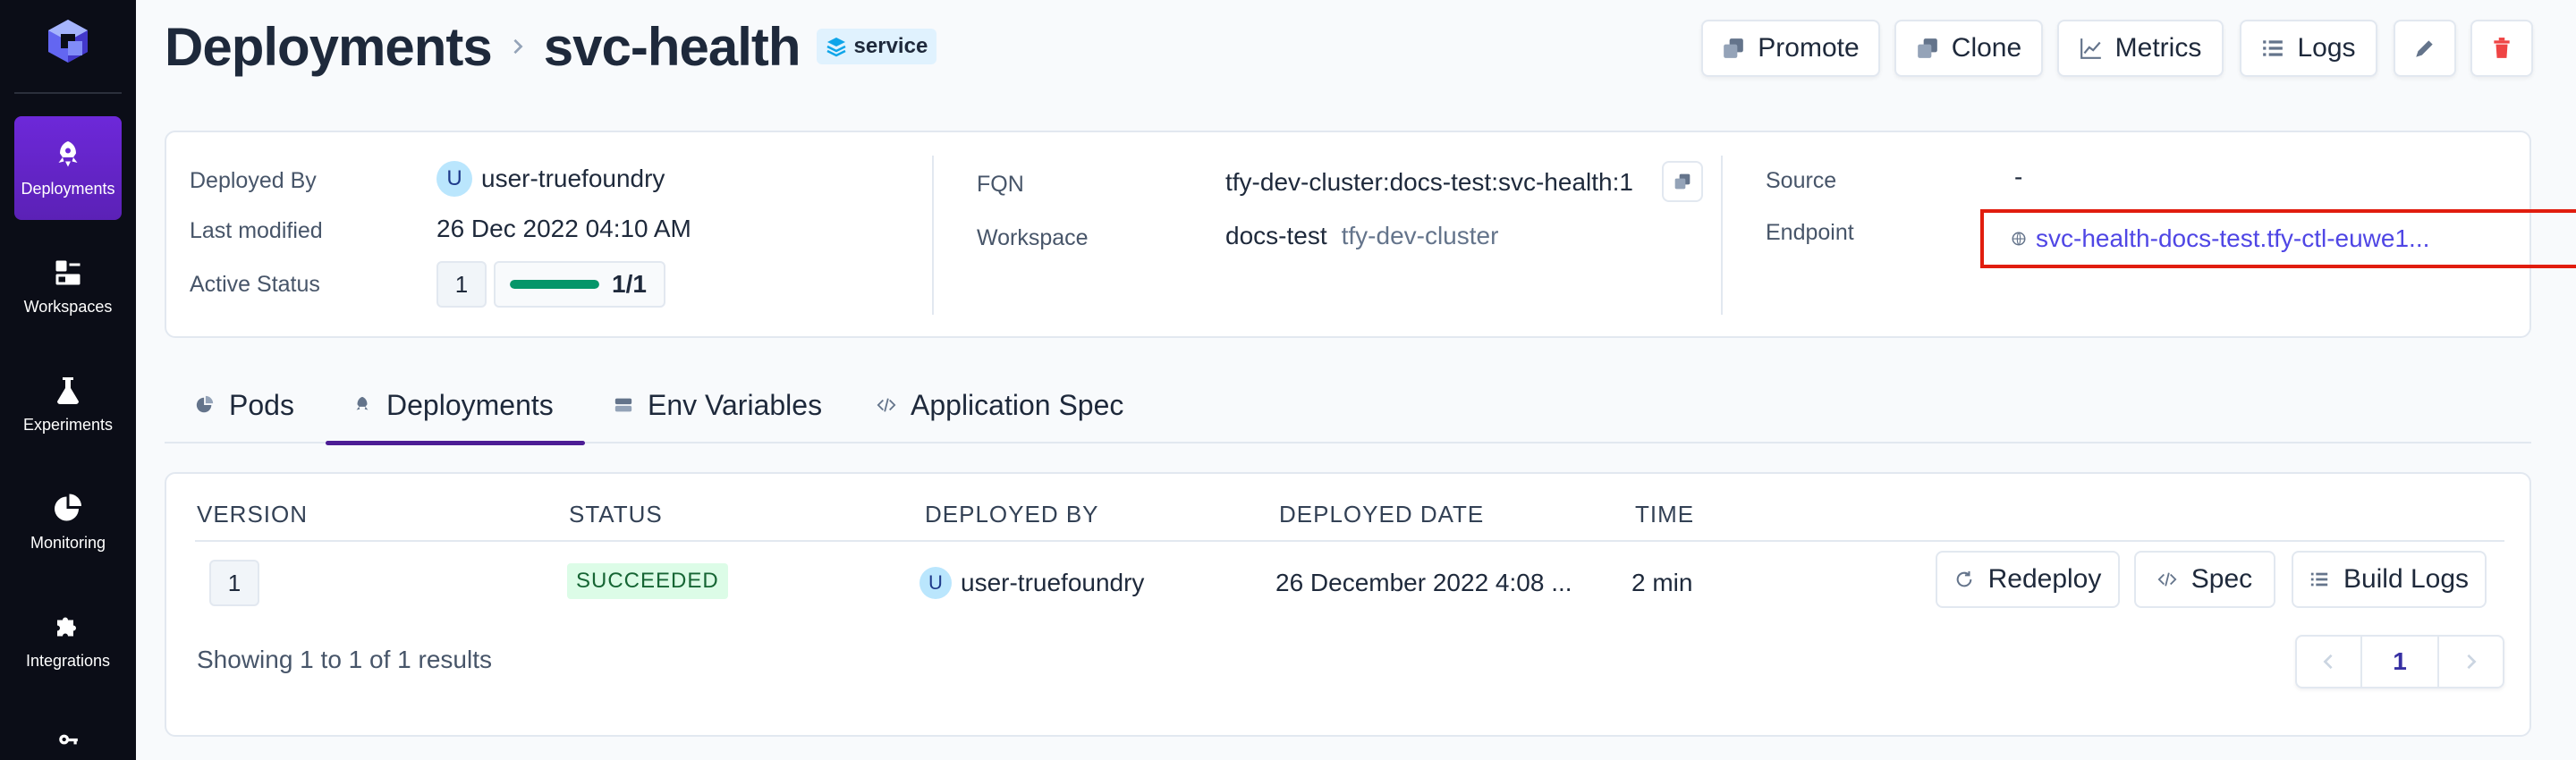  I want to click on build-logs-label: Build Logs, so click(2406, 579).